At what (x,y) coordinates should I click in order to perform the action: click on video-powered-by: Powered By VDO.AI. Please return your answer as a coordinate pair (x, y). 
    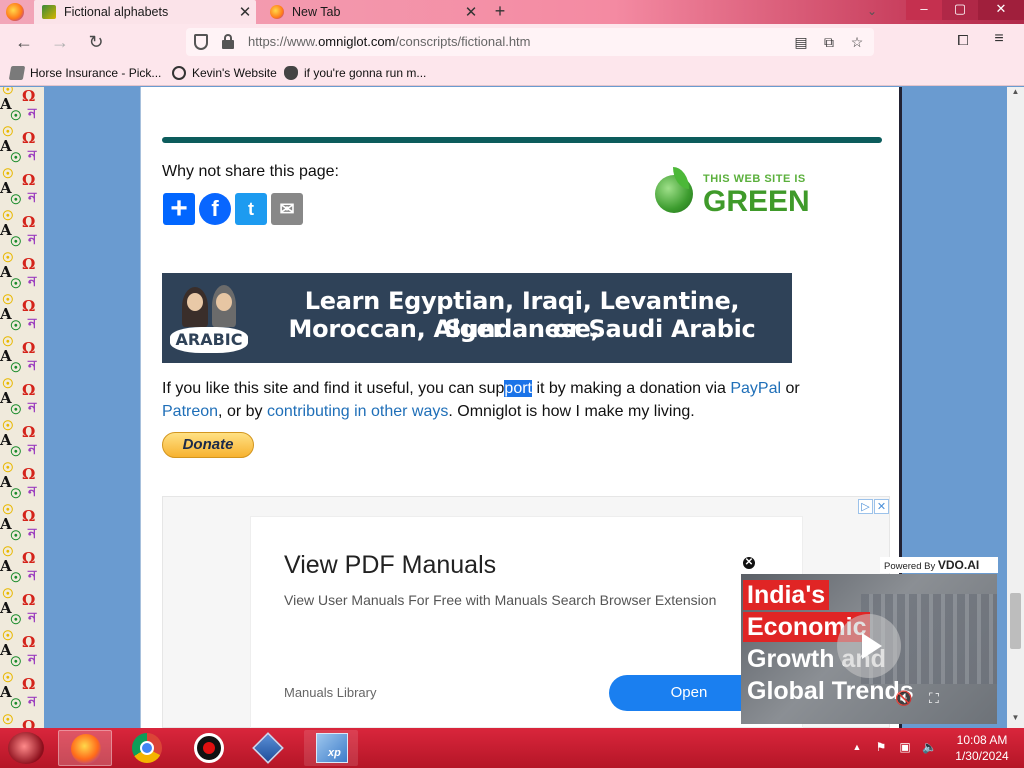
    Looking at the image, I should click on (939, 565).